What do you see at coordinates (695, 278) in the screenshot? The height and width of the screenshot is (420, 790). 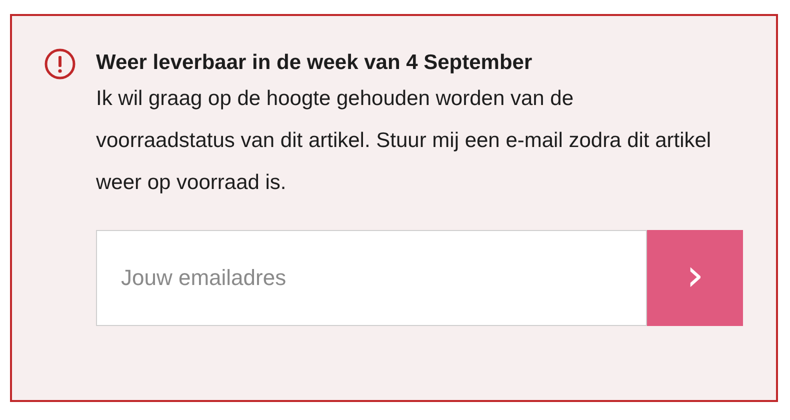 I see `submit-button: ›` at bounding box center [695, 278].